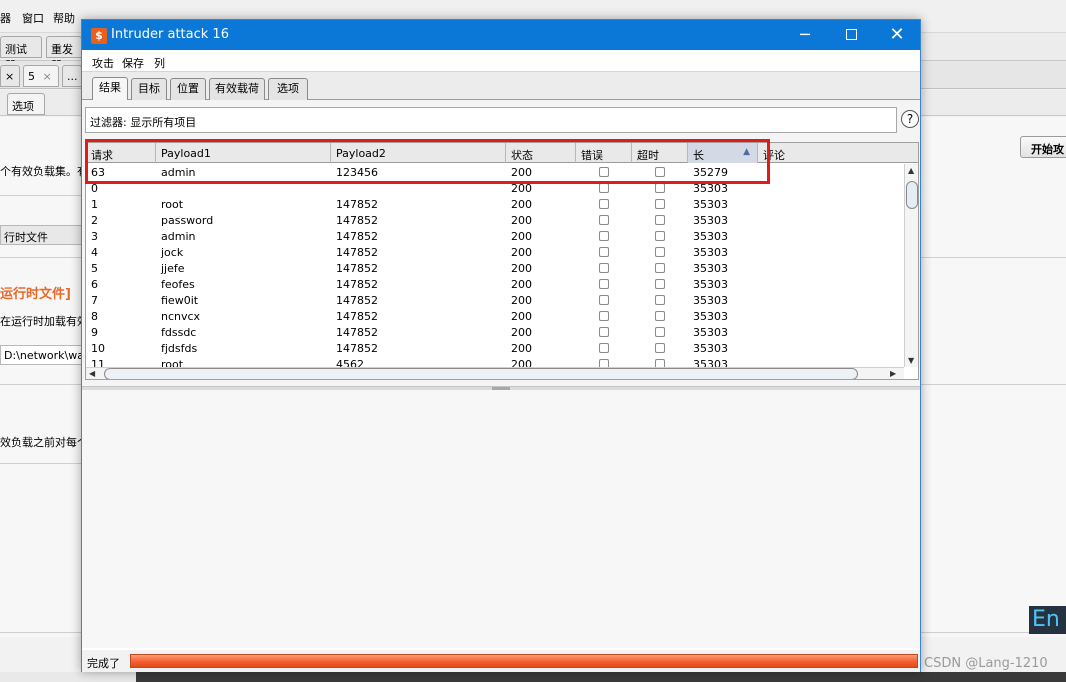  I want to click on table-row: 9 fdssdc 147852 200 35303, so click(495, 332).